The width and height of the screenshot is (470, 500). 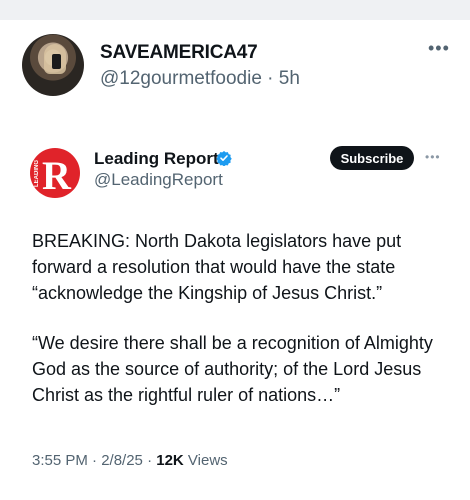 I want to click on verified-badge-icon, so click(x=224, y=158).